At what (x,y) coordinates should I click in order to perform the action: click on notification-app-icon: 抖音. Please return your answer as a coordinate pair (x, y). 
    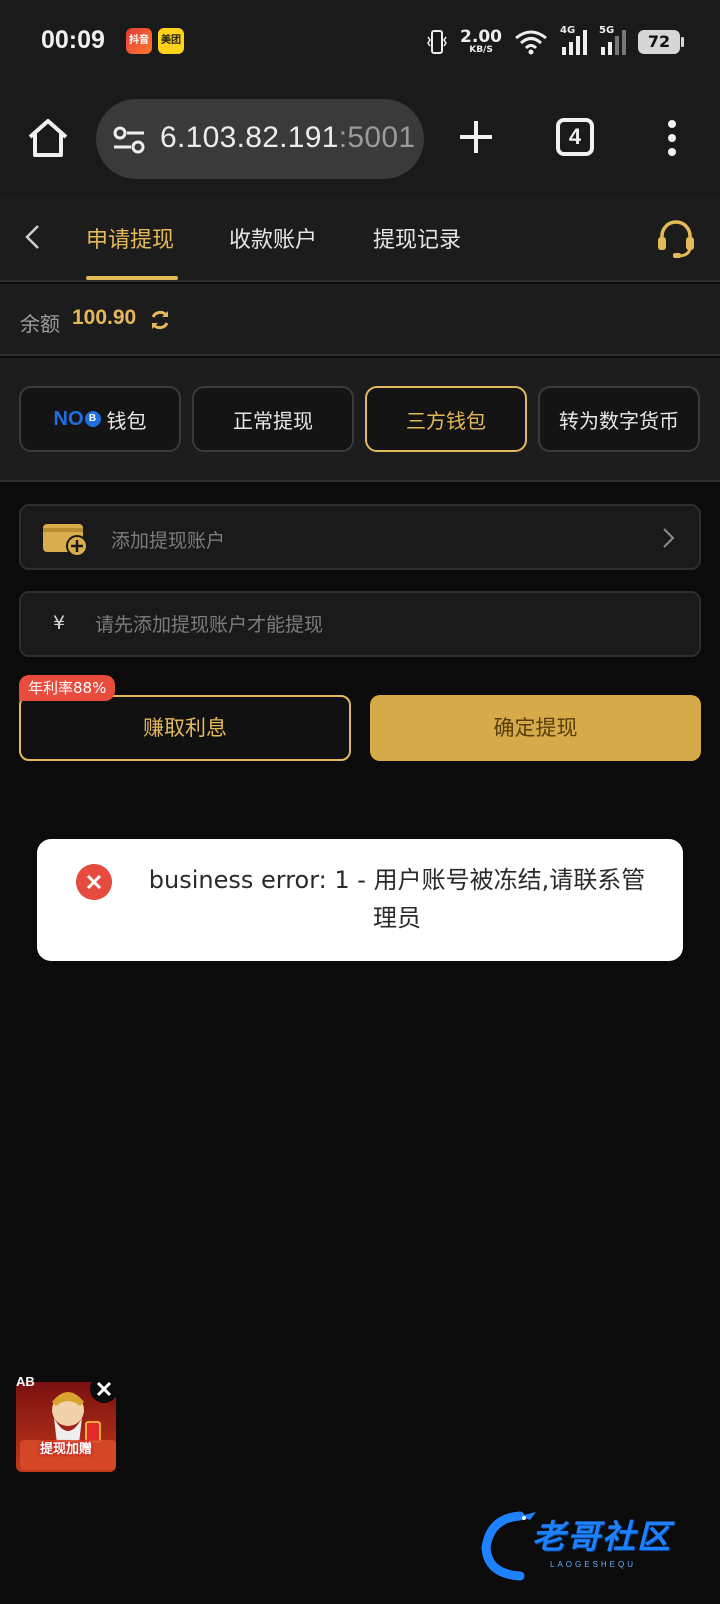
    Looking at the image, I should click on (139, 41).